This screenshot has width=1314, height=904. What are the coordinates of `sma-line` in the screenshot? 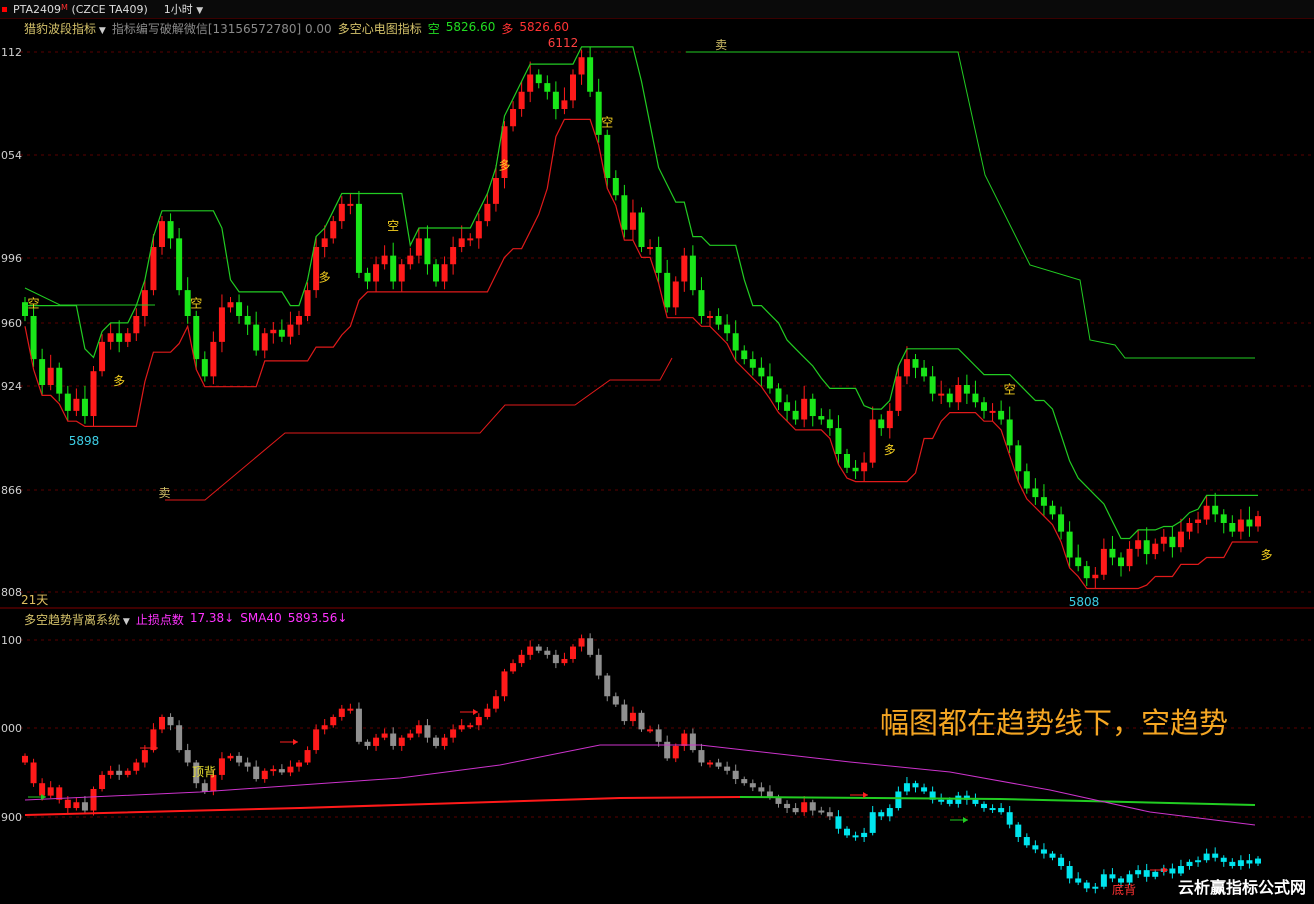 It's located at (640, 785).